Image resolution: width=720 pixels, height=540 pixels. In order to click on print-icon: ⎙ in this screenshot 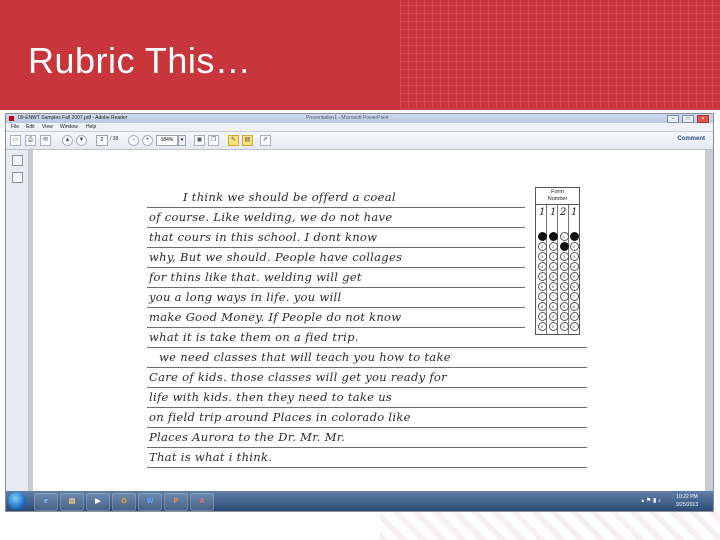, I will do `click(30, 140)`.